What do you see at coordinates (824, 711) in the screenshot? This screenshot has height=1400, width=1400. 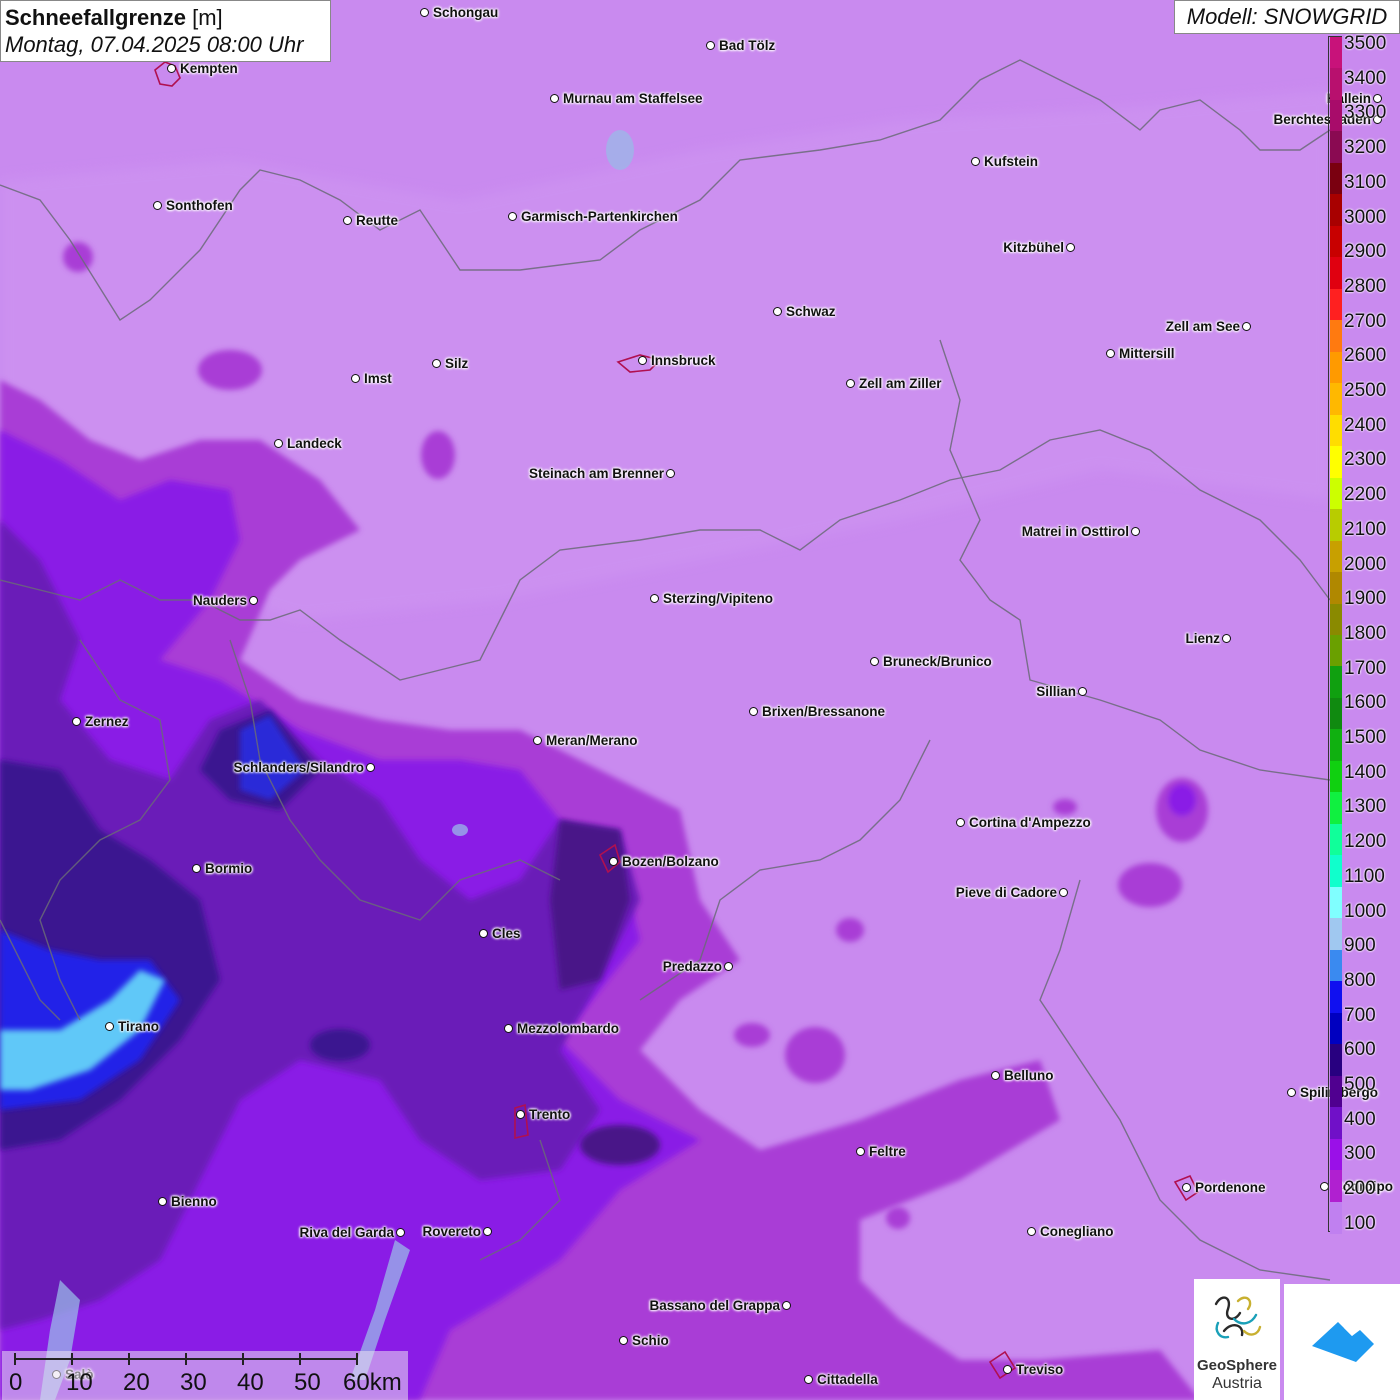 I see `city-label: Brixen/Bressanone` at bounding box center [824, 711].